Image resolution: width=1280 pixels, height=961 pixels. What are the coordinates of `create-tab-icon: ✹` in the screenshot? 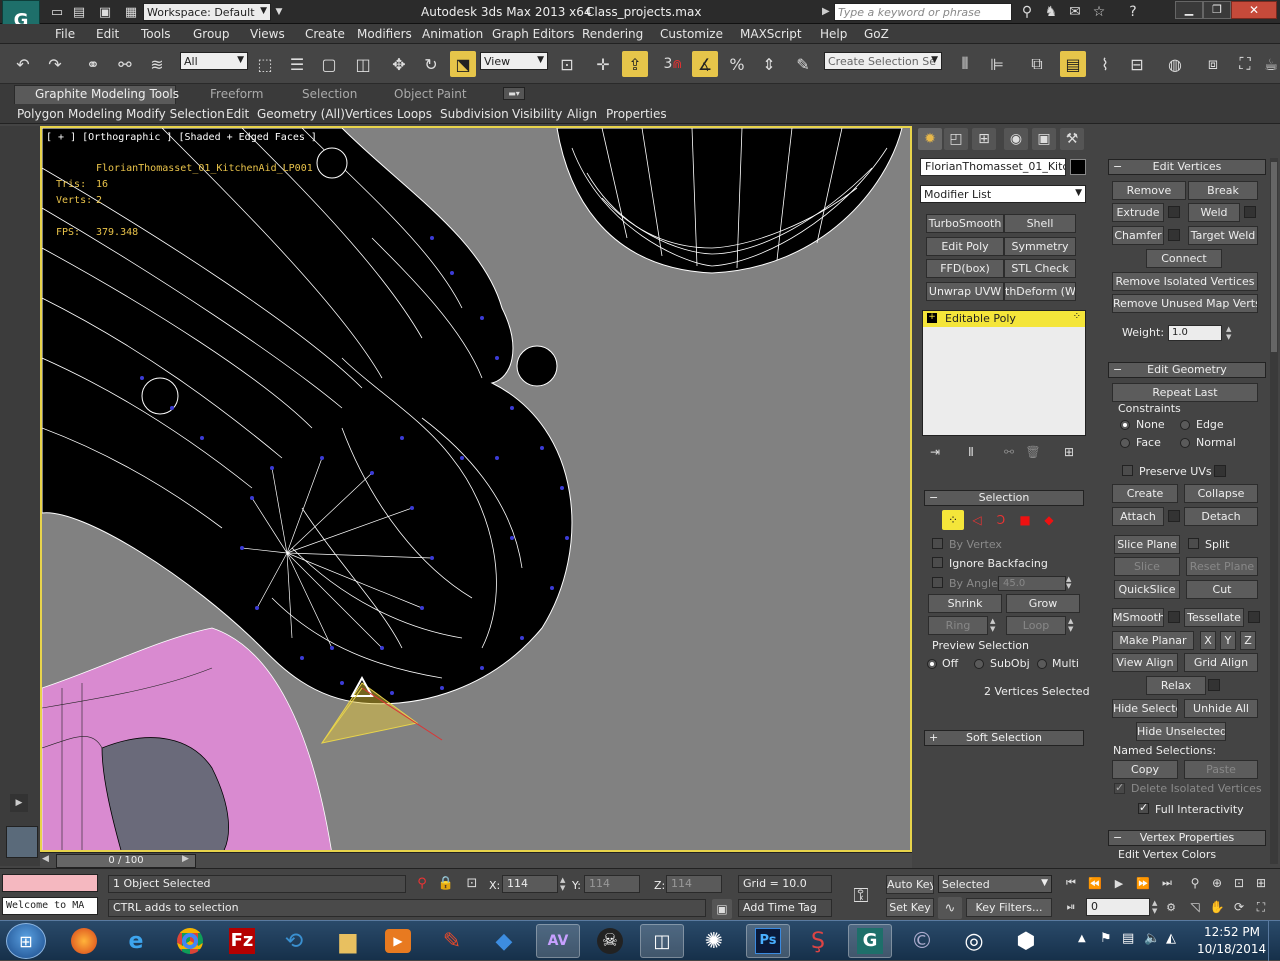 It's located at (930, 139).